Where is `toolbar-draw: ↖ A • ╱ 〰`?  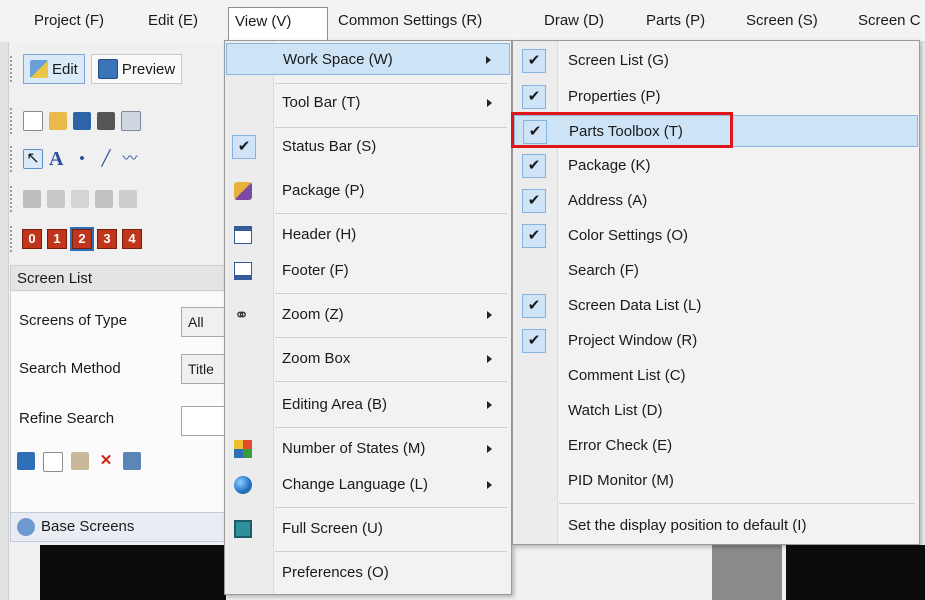
toolbar-draw: ↖ A • ╱ 〰 is located at coordinates (74, 159).